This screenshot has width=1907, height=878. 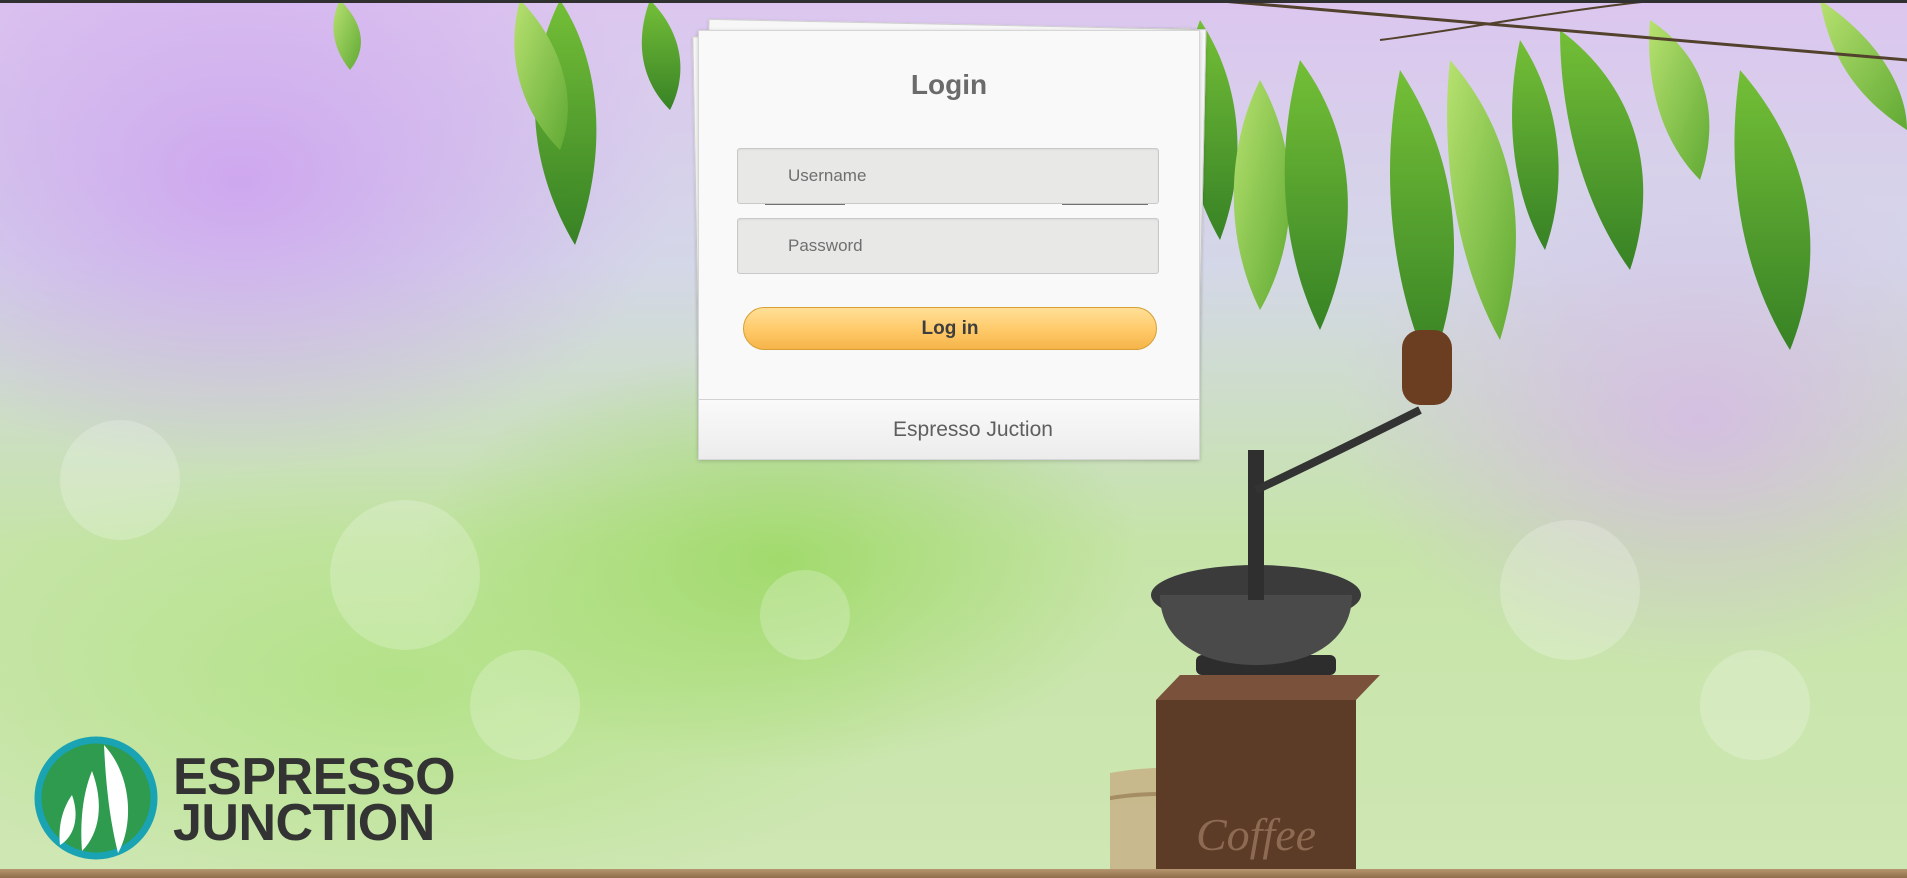 What do you see at coordinates (948, 176) in the screenshot?
I see `username-input` at bounding box center [948, 176].